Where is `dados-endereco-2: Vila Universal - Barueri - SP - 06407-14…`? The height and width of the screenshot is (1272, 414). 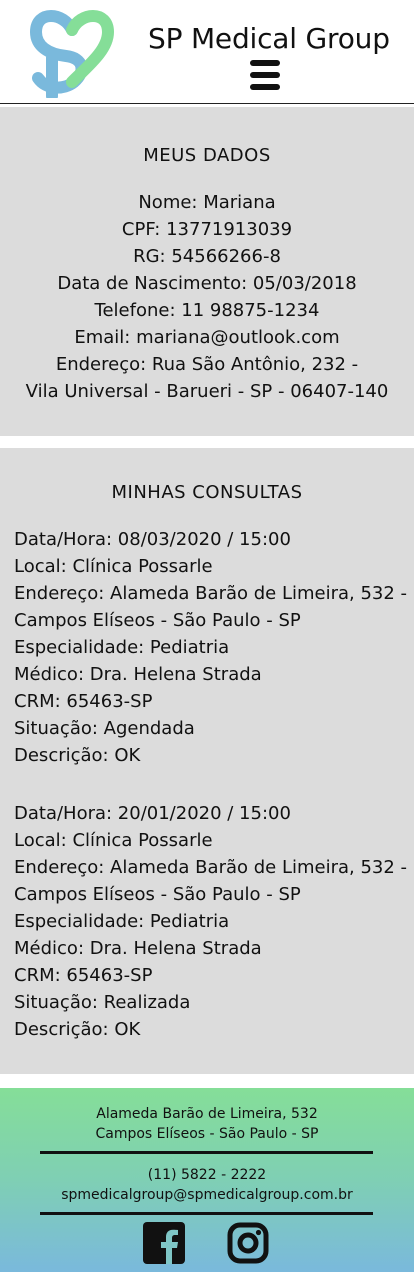 dados-endereco-2: Vila Universal - Barueri - SP - 06407-14… is located at coordinates (207, 391).